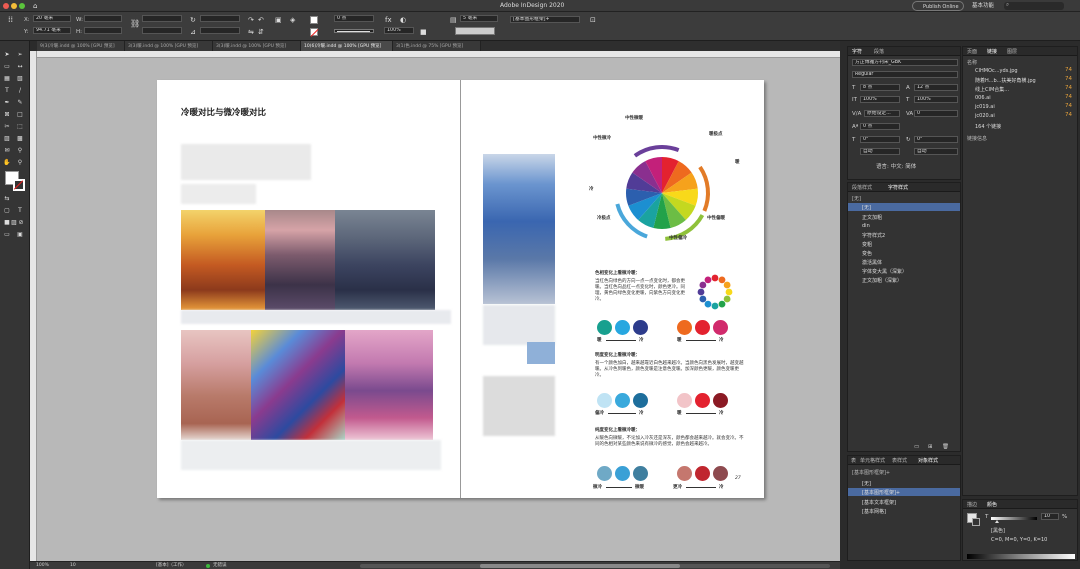  Describe the element at coordinates (220, 566) in the screenshot. I see `preflight-status: 无错误` at that location.